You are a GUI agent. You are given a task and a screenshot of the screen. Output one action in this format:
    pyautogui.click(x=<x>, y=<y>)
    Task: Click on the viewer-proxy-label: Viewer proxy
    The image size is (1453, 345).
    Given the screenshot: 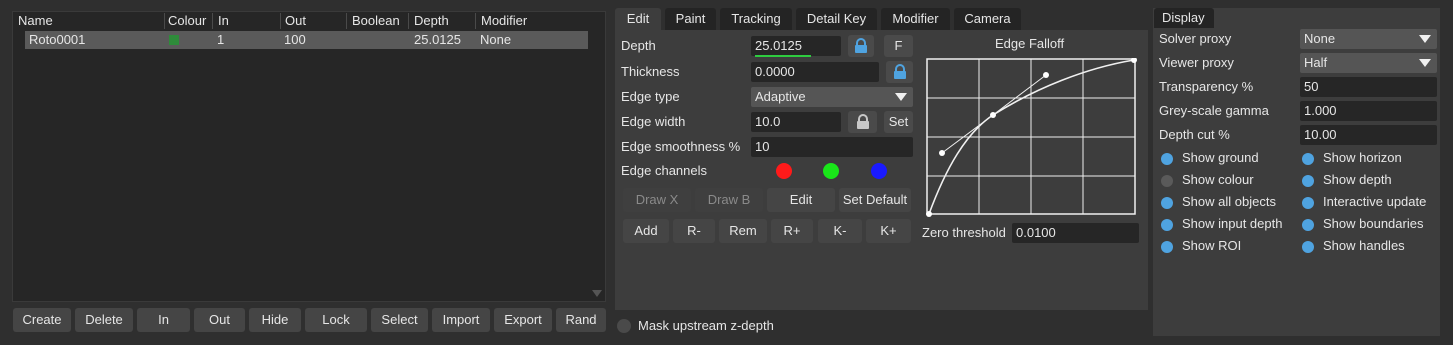 What is the action you would take?
    pyautogui.click(x=1196, y=62)
    